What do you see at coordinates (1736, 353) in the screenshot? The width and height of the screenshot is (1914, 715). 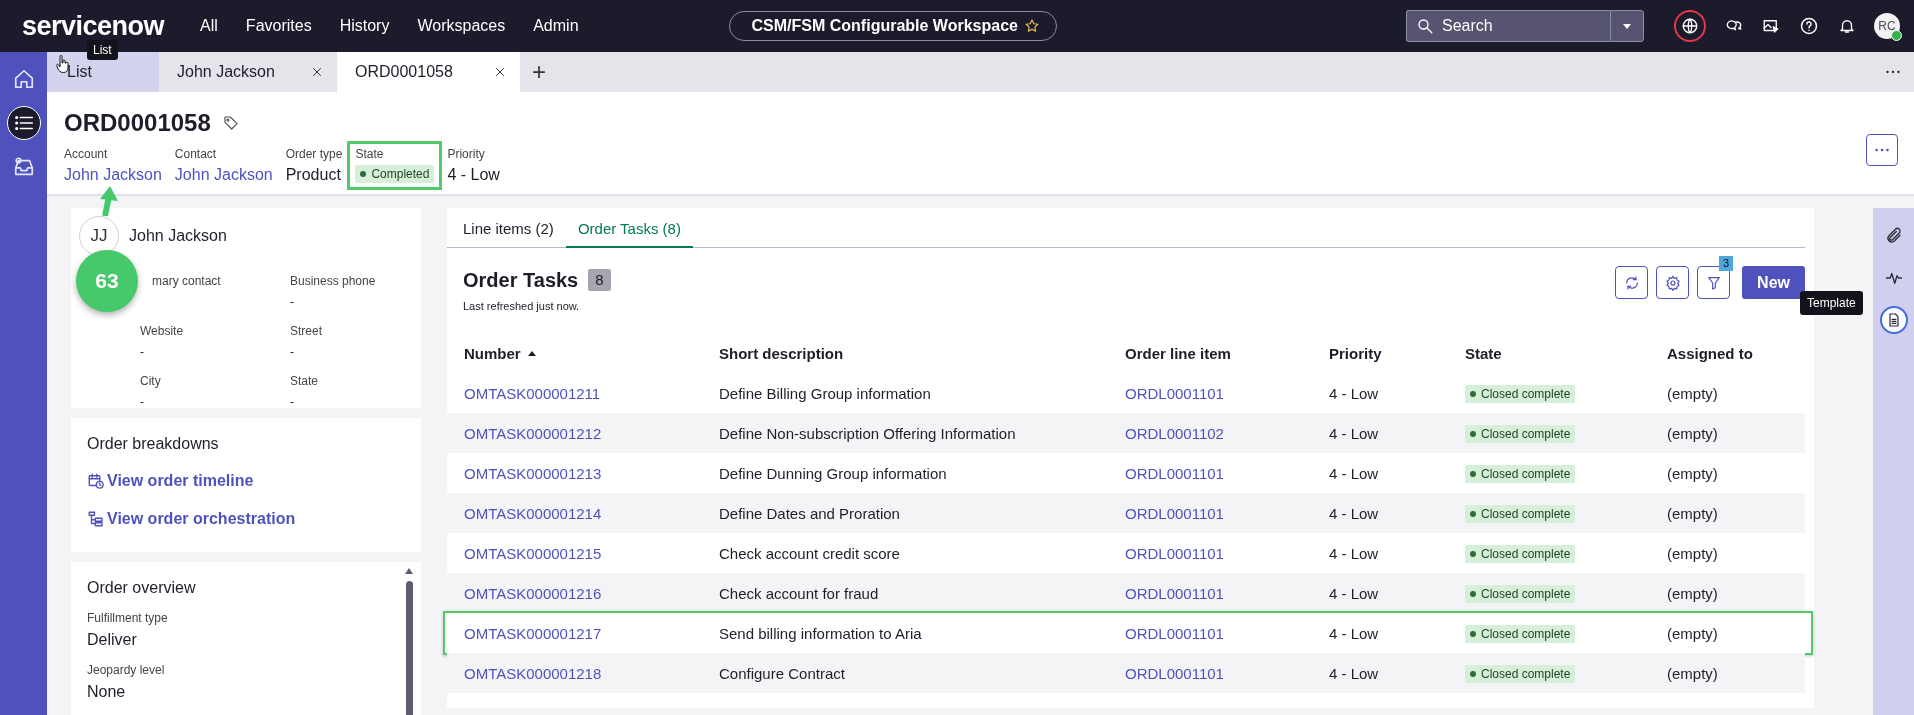 I see `column-header: Assigned to` at bounding box center [1736, 353].